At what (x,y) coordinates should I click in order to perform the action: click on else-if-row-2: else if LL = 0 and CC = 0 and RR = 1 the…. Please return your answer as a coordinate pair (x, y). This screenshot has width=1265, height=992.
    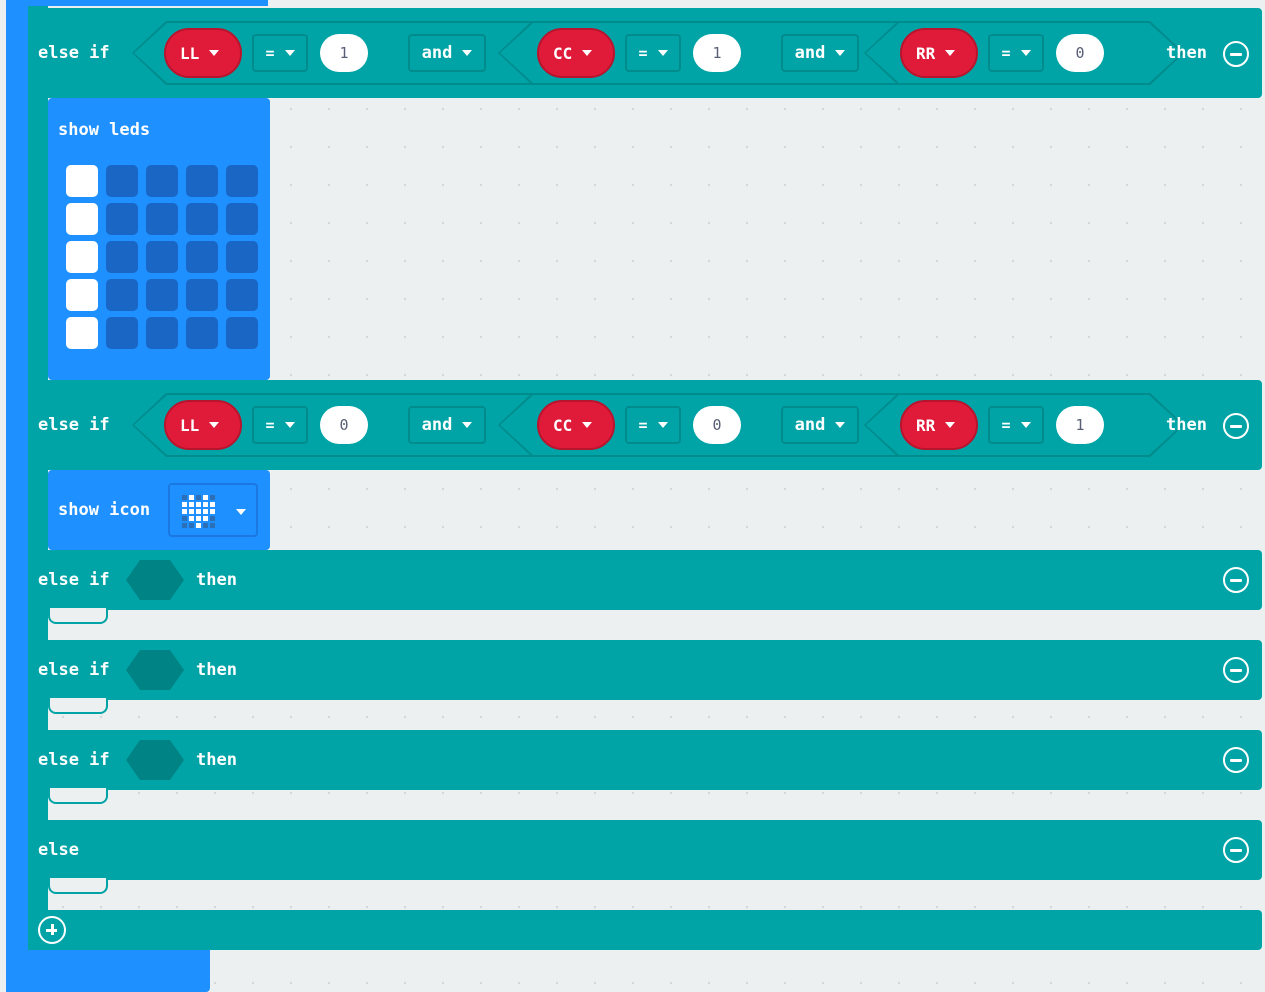
    Looking at the image, I should click on (645, 425).